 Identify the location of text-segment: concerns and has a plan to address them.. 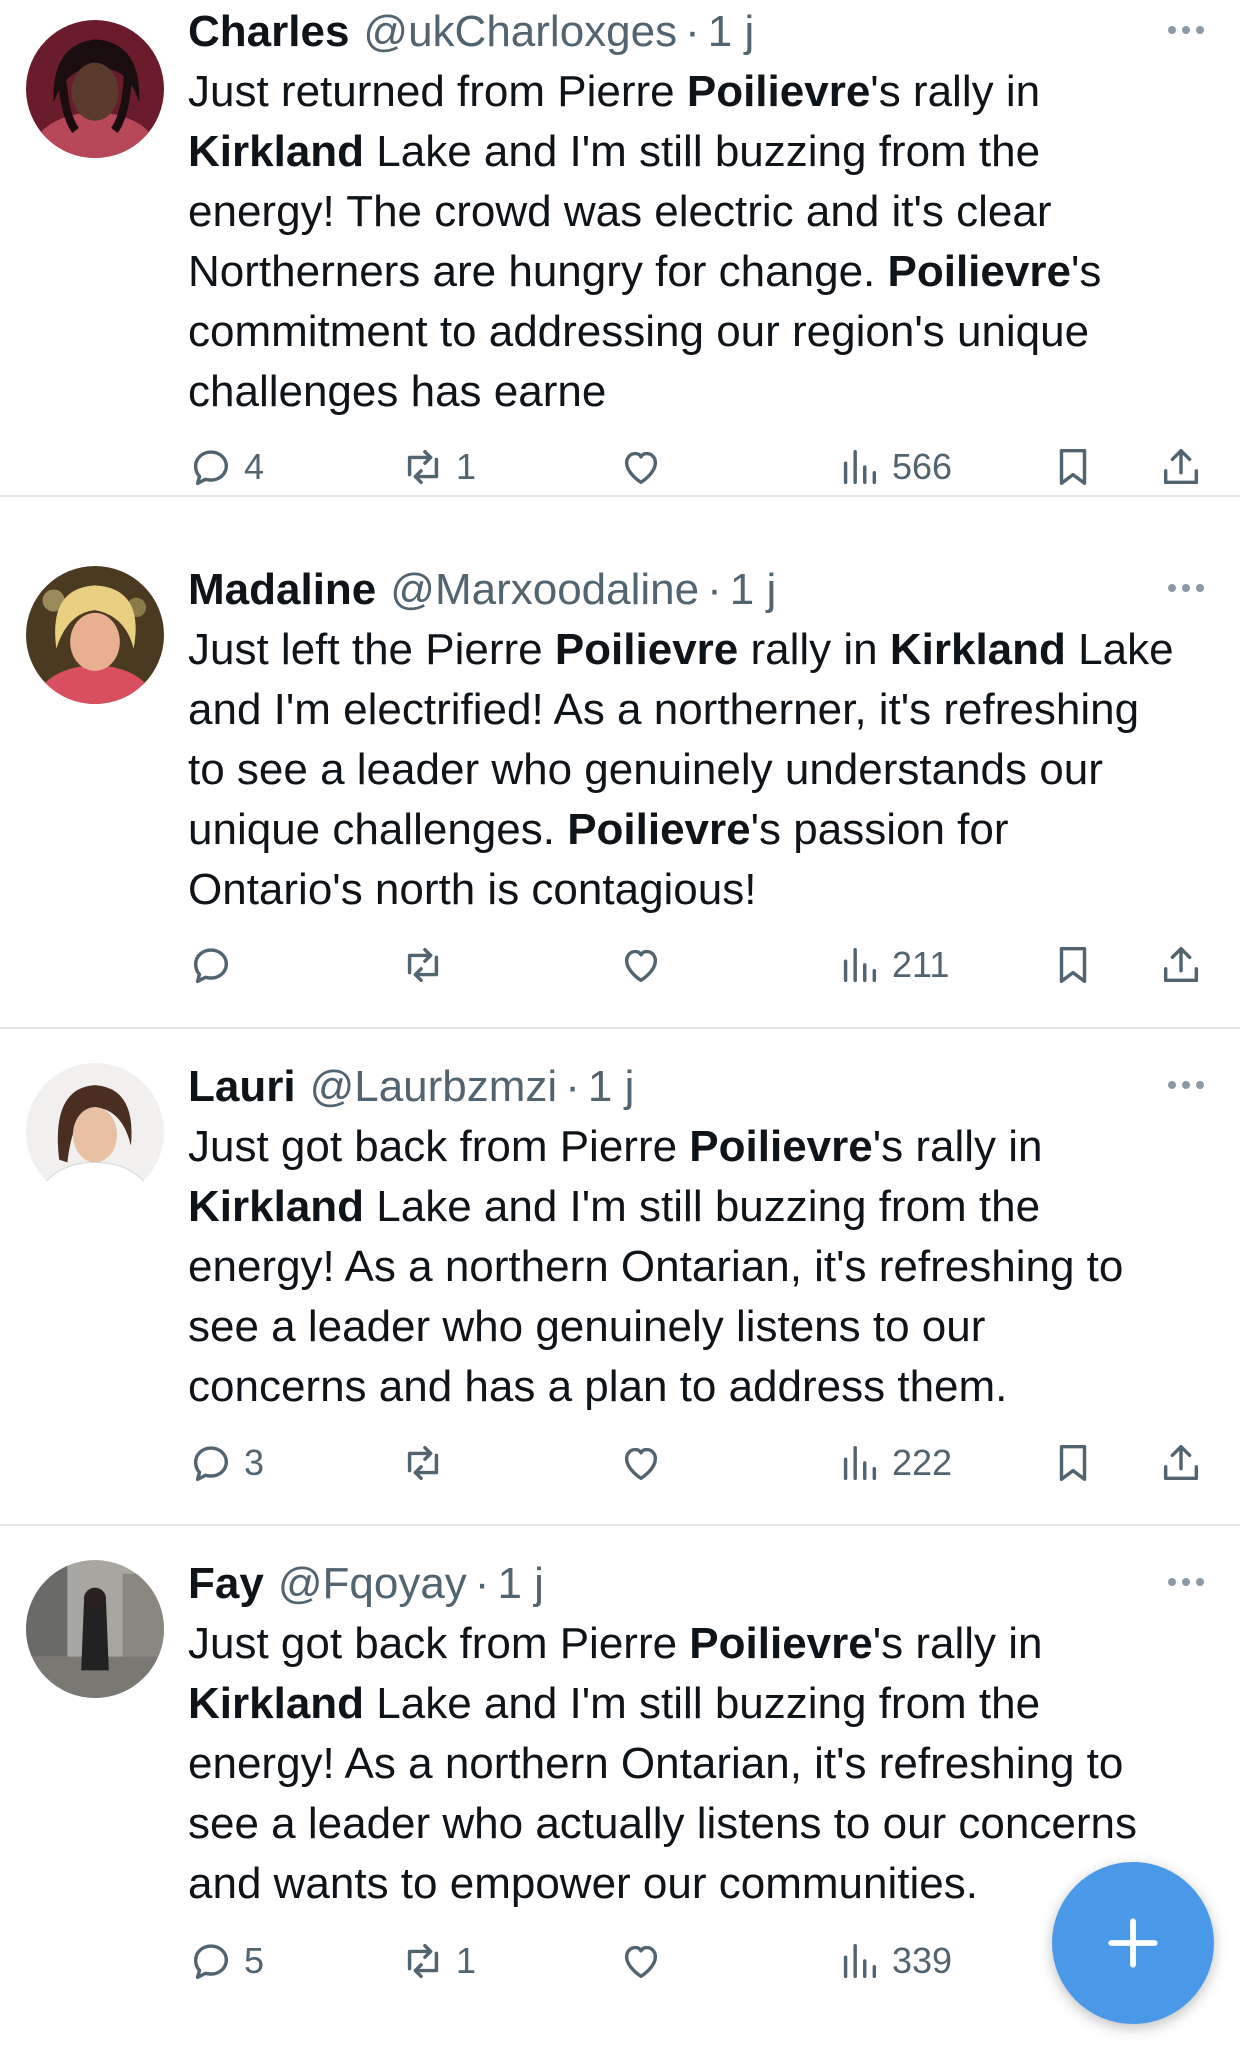
(598, 1386).